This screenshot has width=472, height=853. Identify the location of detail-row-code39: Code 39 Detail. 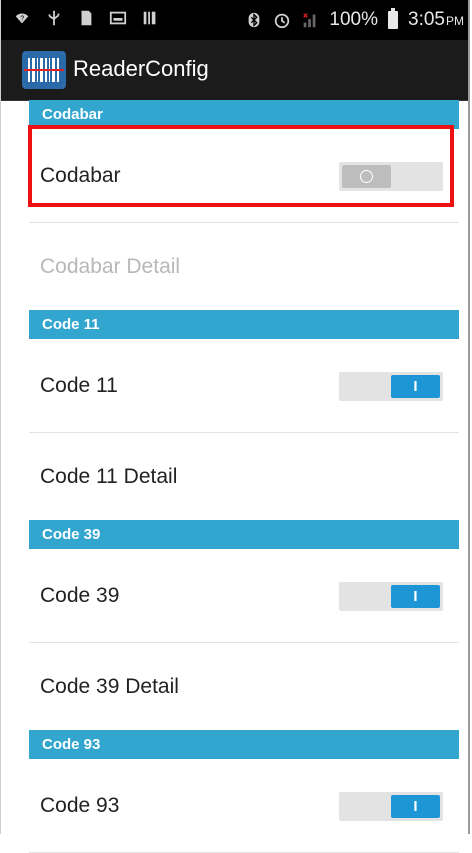
(244, 686).